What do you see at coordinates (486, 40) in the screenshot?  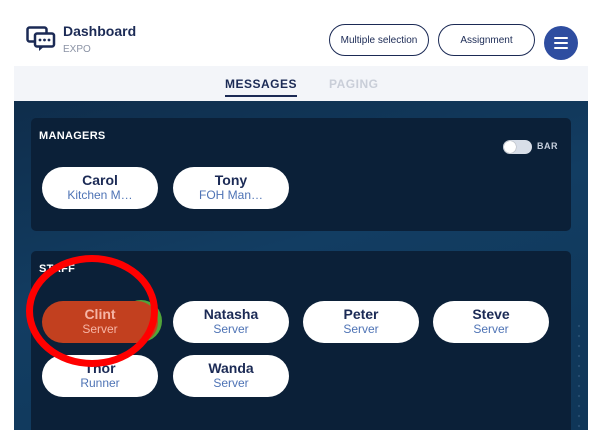 I see `assignment-button: Assignment` at bounding box center [486, 40].